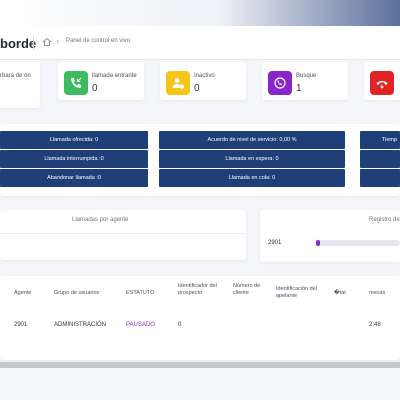 This screenshot has height=400, width=400. What do you see at coordinates (74, 140) in the screenshot?
I see `metric-offered: Llamada ofrecida: 0` at bounding box center [74, 140].